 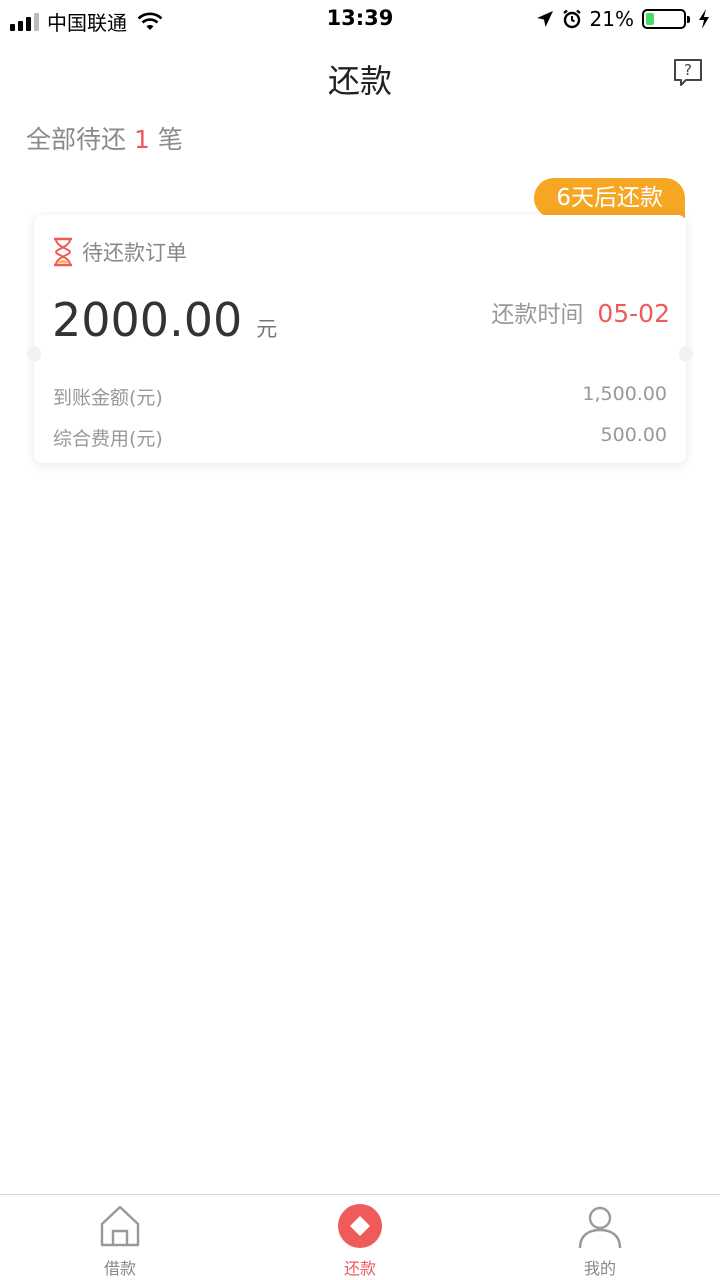 I want to click on detail-row-received: 到账金额(元) 1,500.00, so click(x=360, y=396).